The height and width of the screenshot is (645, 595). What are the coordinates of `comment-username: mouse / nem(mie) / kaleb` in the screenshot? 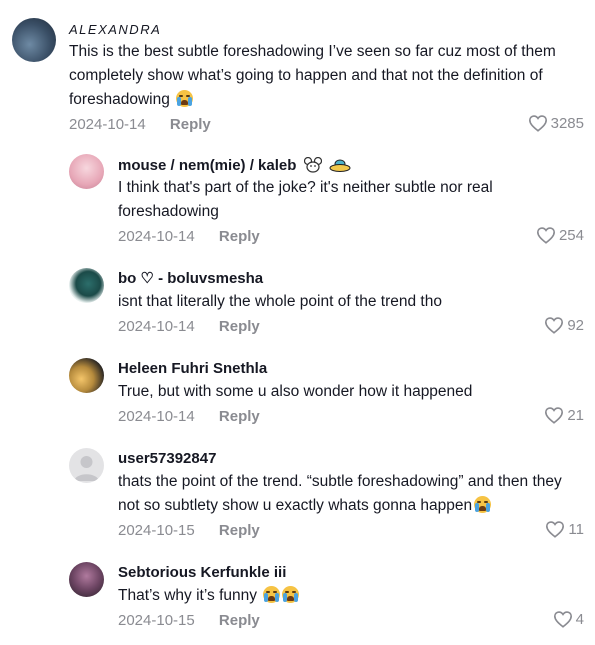 It's located at (234, 166).